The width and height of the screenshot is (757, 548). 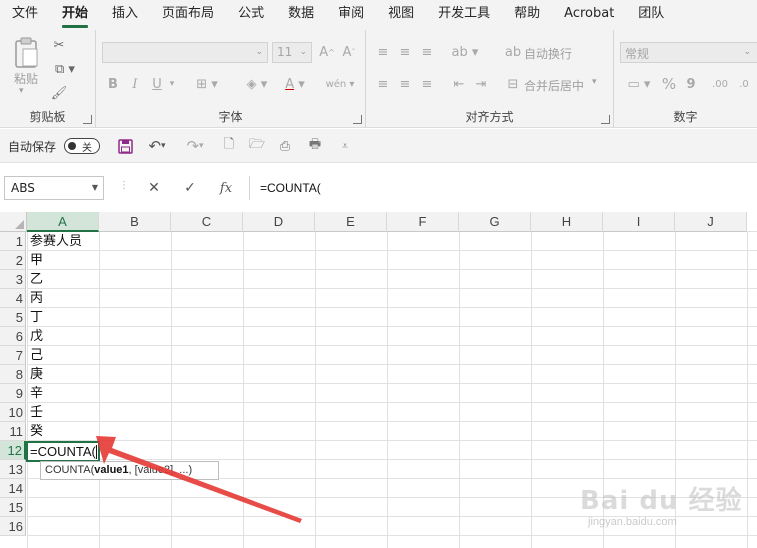 I want to click on column-header-c: C, so click(x=207, y=222).